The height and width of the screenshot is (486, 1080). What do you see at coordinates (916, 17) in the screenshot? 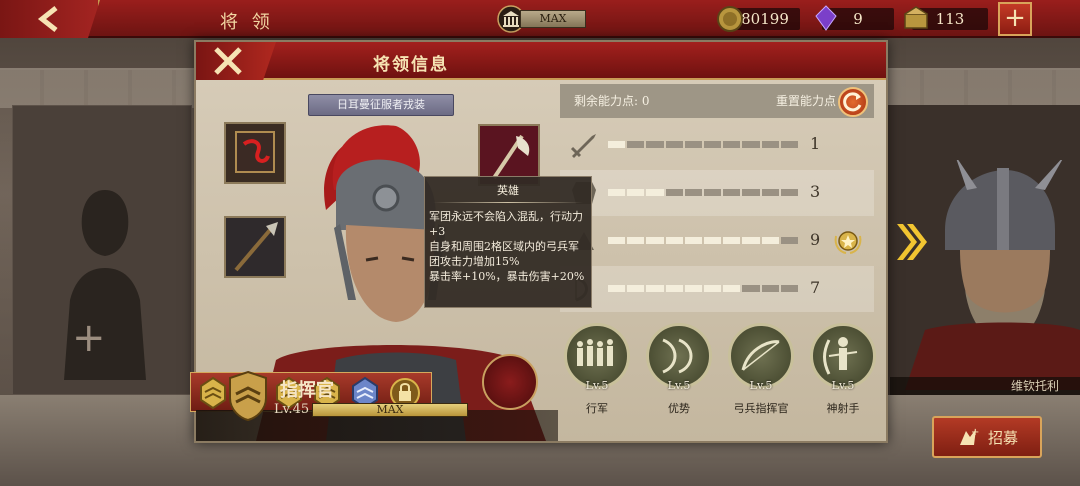
I see `supply-chest-icon` at bounding box center [916, 17].